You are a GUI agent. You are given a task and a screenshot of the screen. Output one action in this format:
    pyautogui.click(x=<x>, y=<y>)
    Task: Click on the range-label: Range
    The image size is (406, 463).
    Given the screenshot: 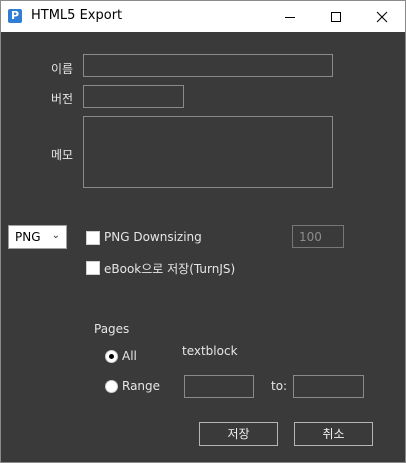 What is the action you would take?
    pyautogui.click(x=141, y=386)
    